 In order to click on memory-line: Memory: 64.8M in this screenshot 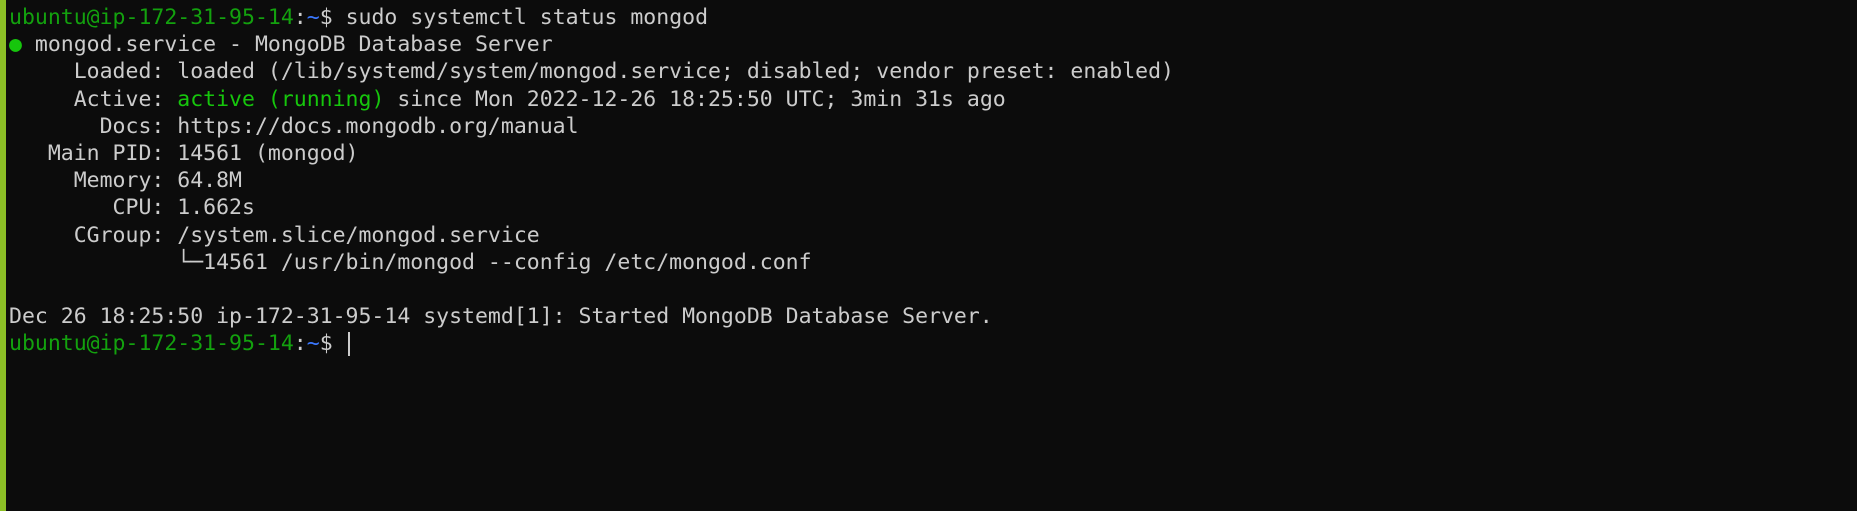, I will do `click(125, 181)`.